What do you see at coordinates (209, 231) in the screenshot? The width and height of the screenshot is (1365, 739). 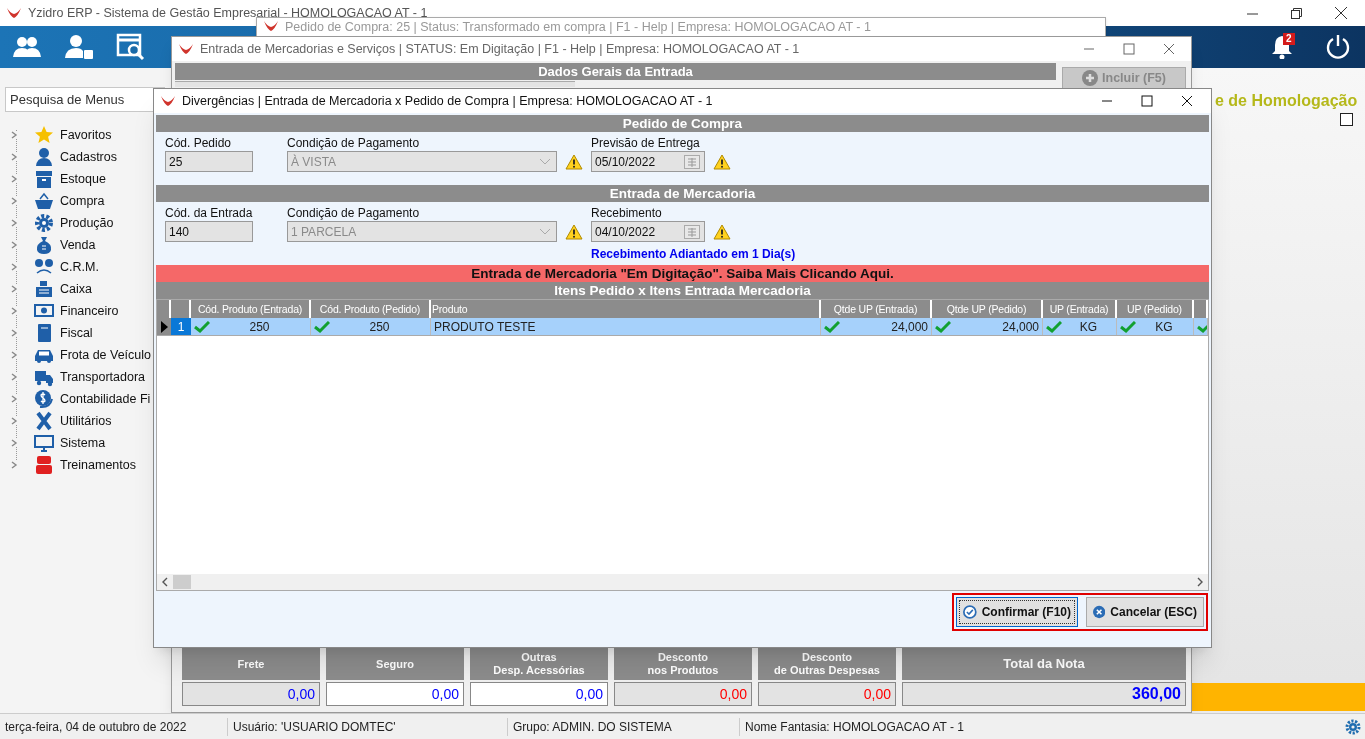 I see `input-field: 140` at bounding box center [209, 231].